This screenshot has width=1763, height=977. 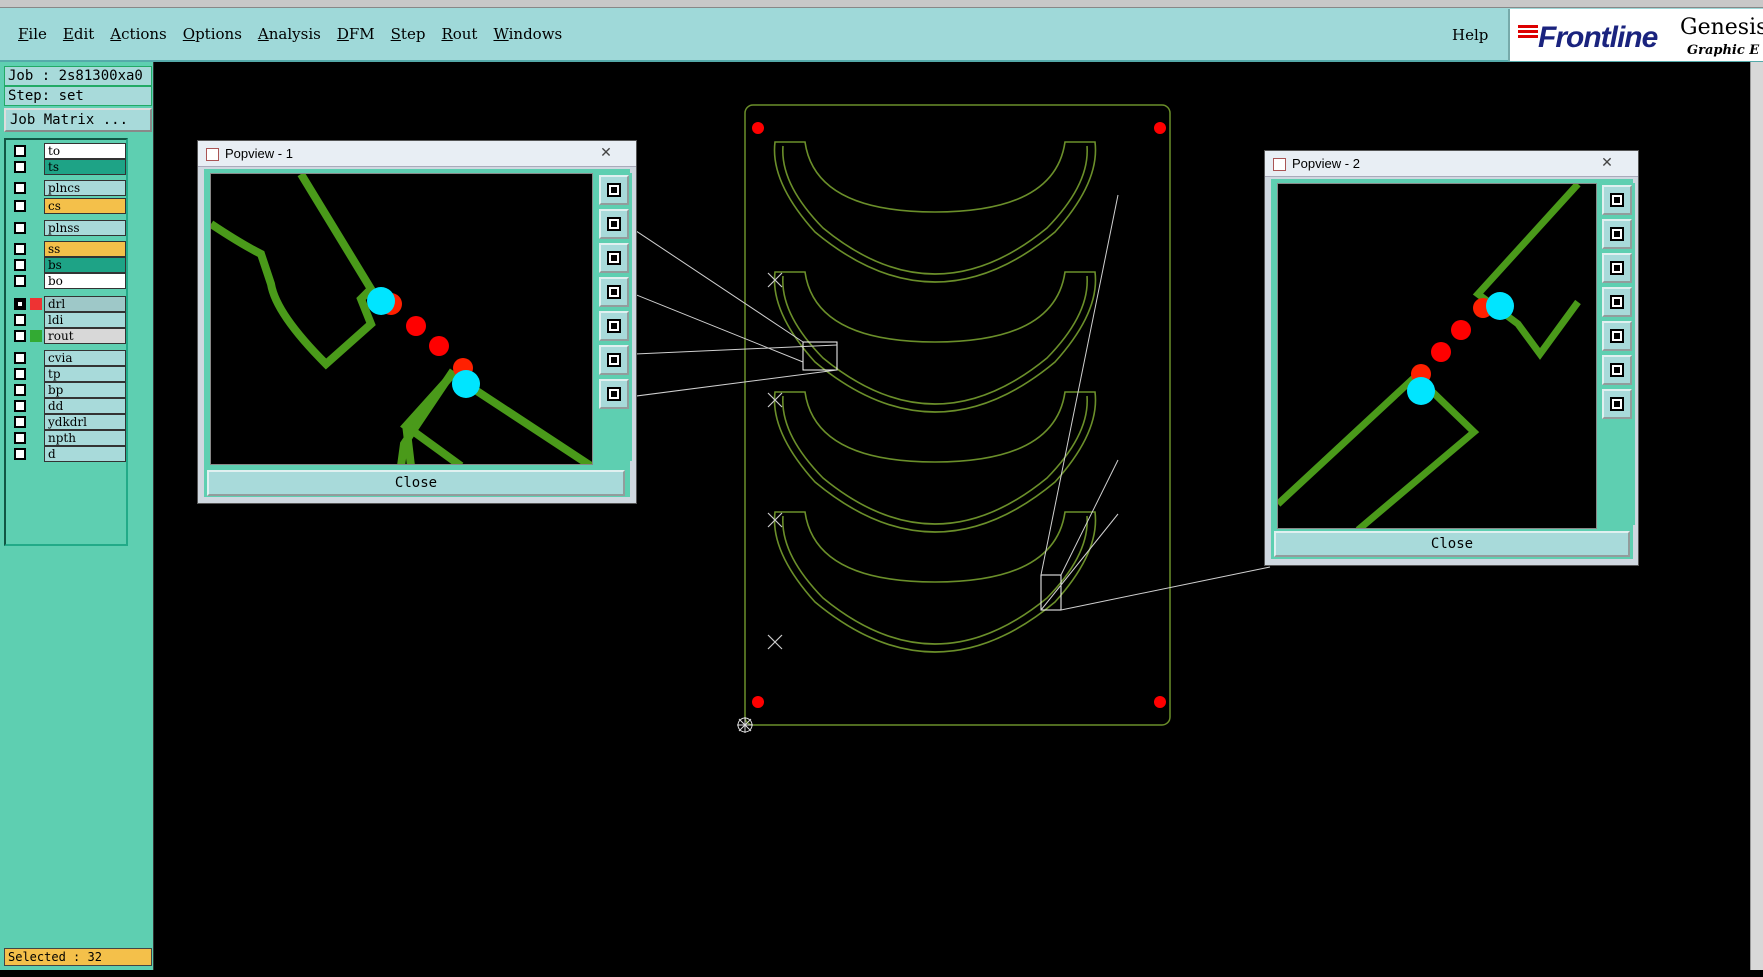 I want to click on layer-name: npth, so click(x=85, y=438).